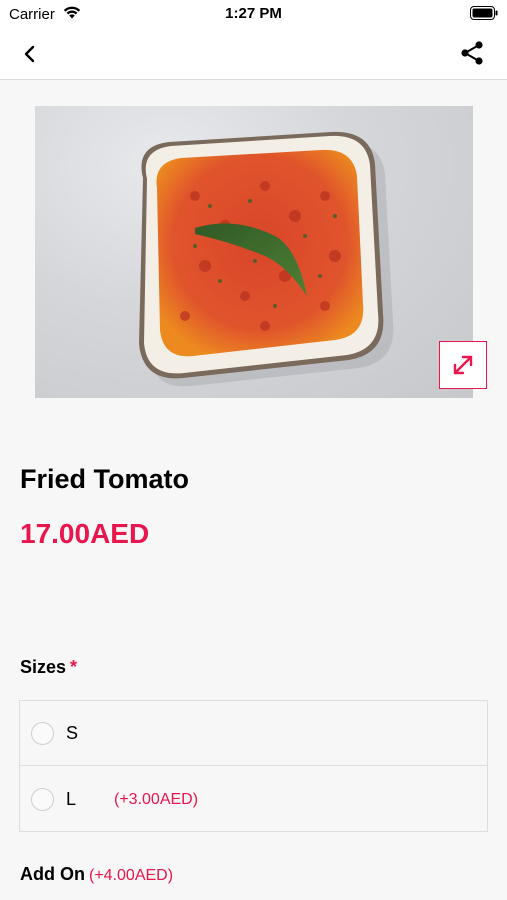 The height and width of the screenshot is (900, 507). I want to click on status-time: 1:27 PM, so click(253, 13).